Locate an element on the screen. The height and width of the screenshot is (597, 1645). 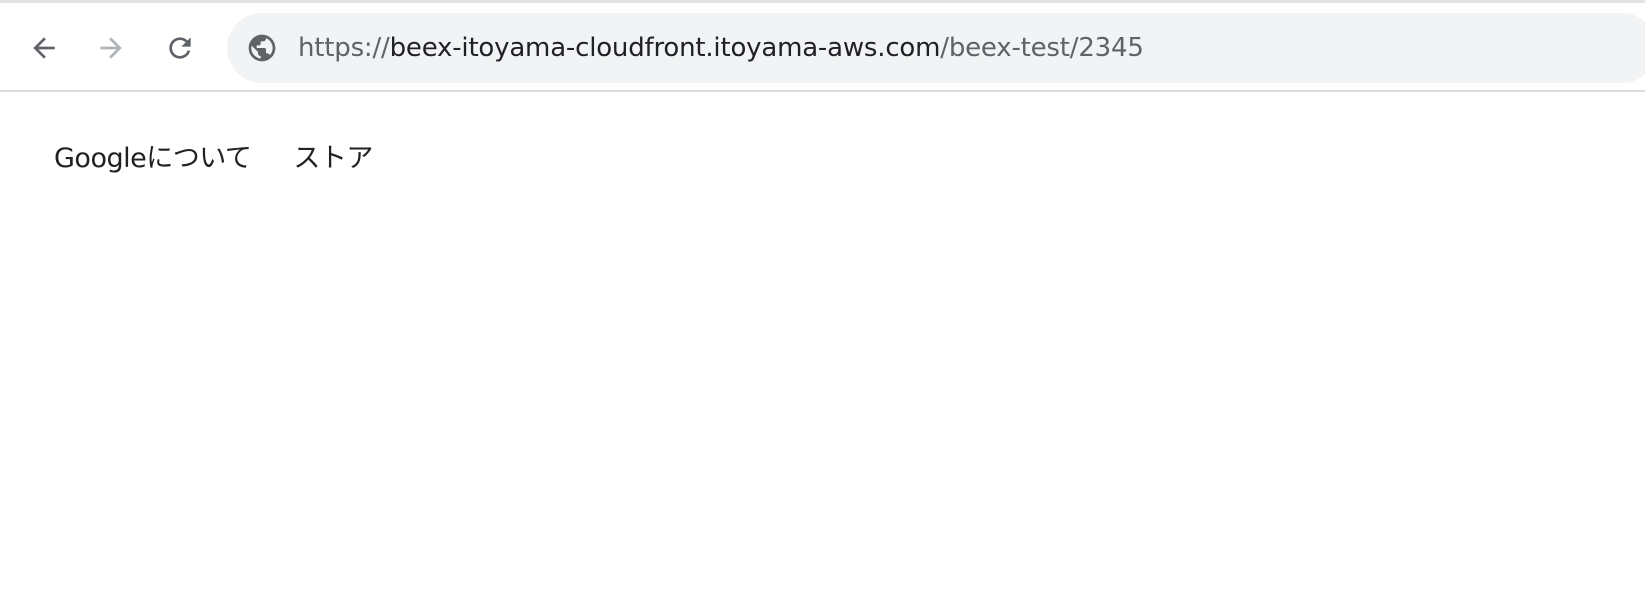
arrow-right-icon is located at coordinates (111, 48).